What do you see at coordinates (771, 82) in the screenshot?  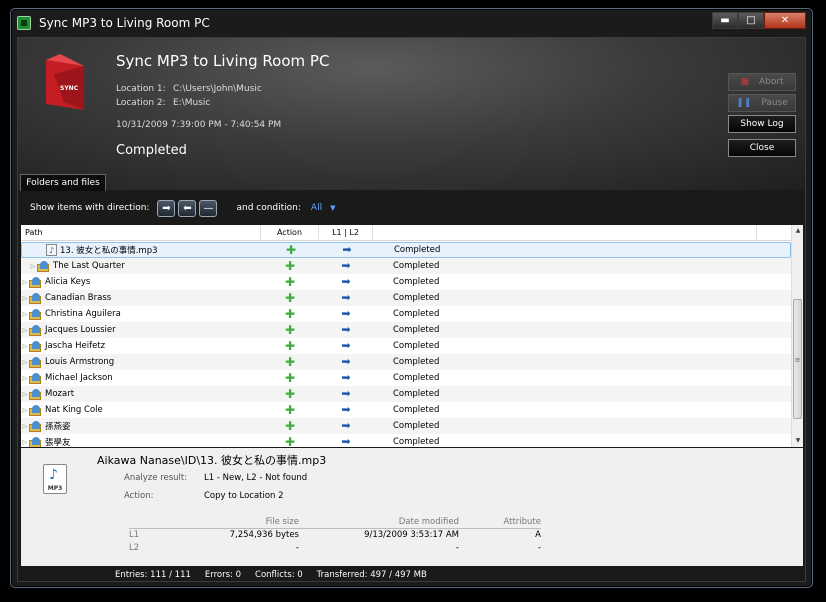 I see `abort-label: Abort` at bounding box center [771, 82].